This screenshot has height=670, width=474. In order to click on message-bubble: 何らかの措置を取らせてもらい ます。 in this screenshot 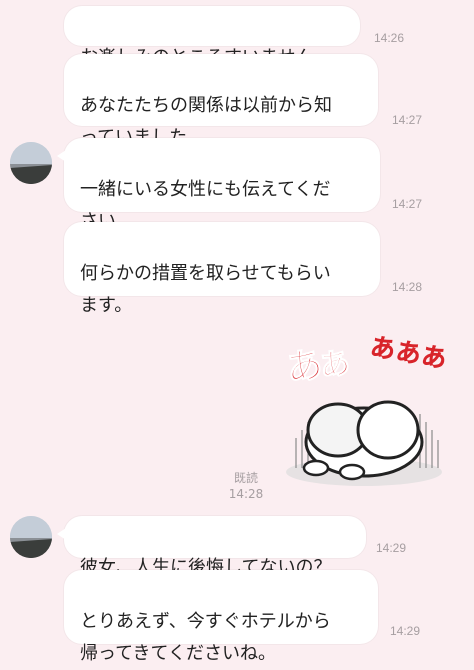, I will do `click(222, 269)`.